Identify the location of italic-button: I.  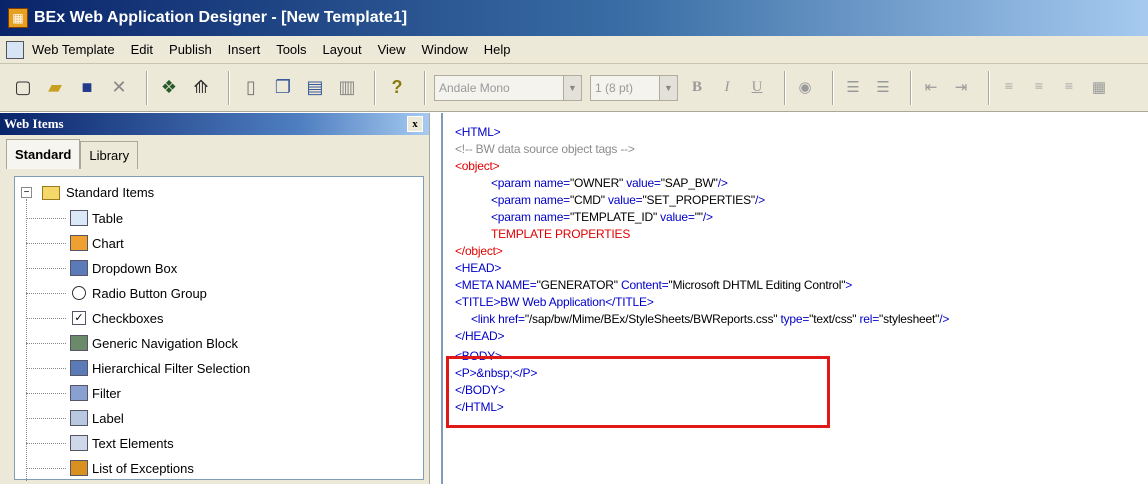
(727, 88).